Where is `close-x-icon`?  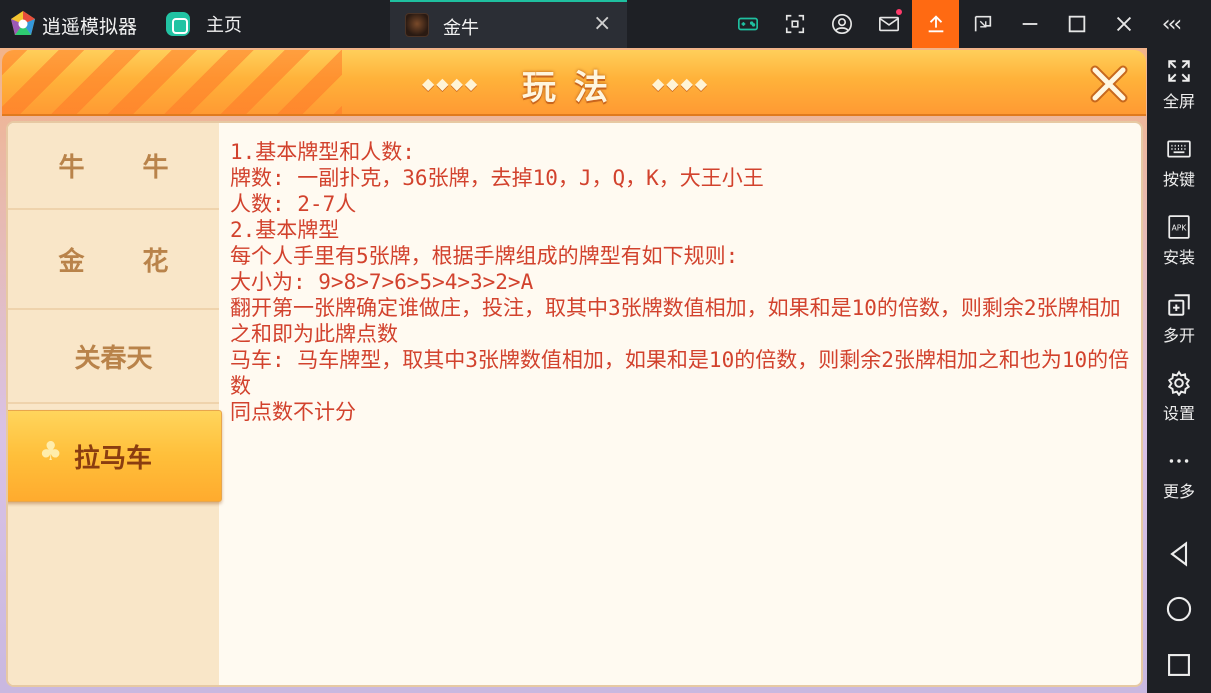 close-x-icon is located at coordinates (1109, 84).